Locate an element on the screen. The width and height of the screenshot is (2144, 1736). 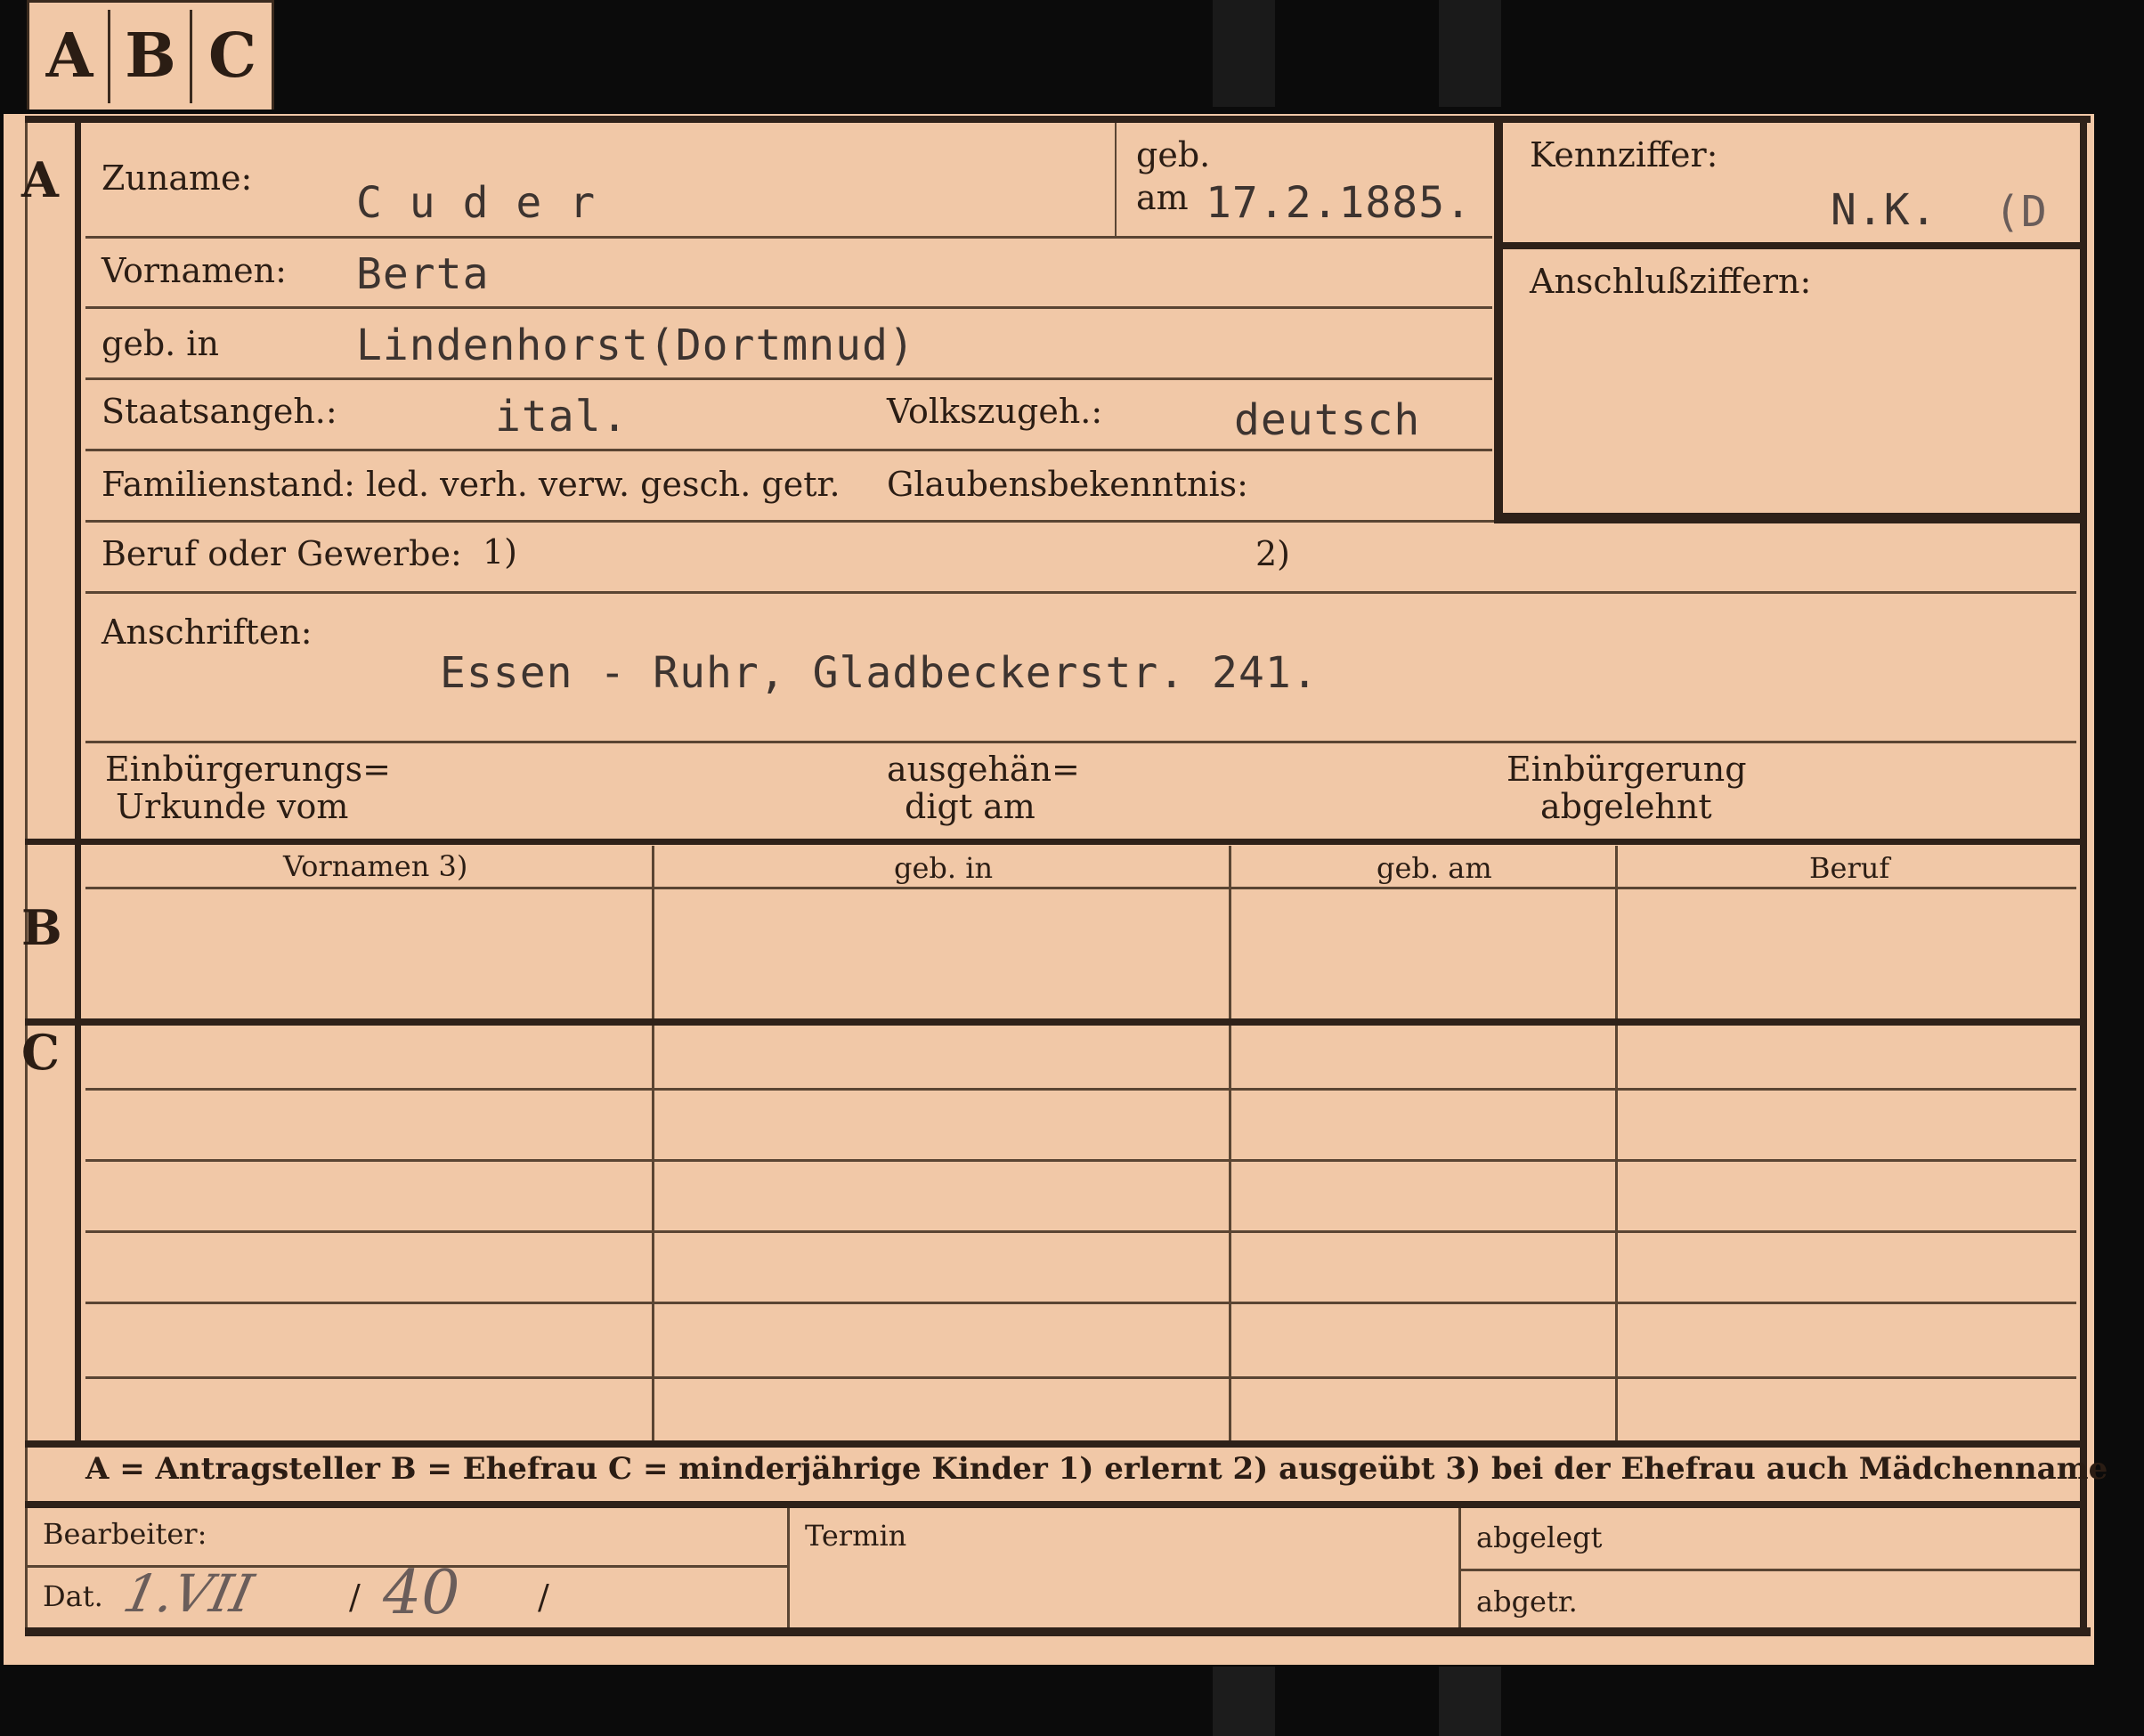
am-label: am is located at coordinates (1162, 197).